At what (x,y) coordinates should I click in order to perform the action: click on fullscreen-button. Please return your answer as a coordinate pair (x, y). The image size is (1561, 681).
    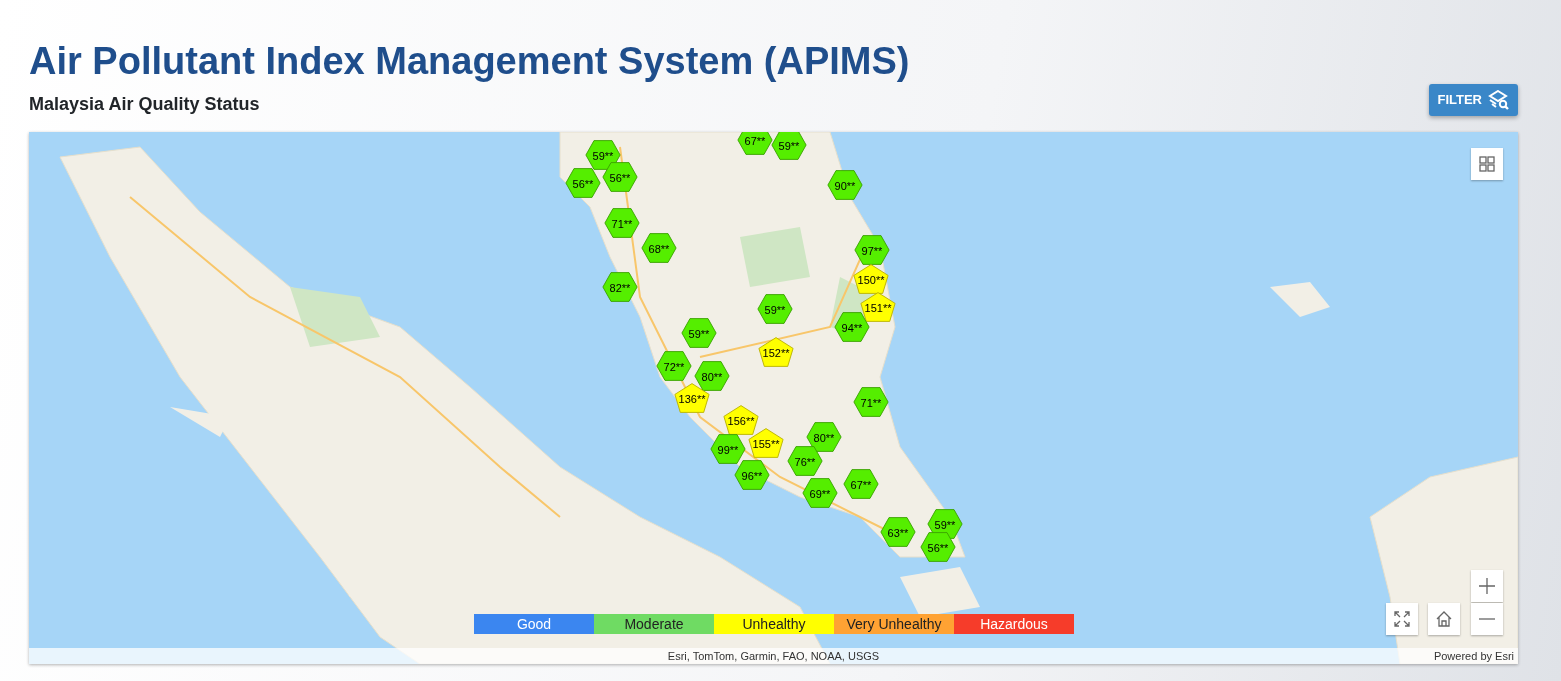
    Looking at the image, I should click on (1402, 619).